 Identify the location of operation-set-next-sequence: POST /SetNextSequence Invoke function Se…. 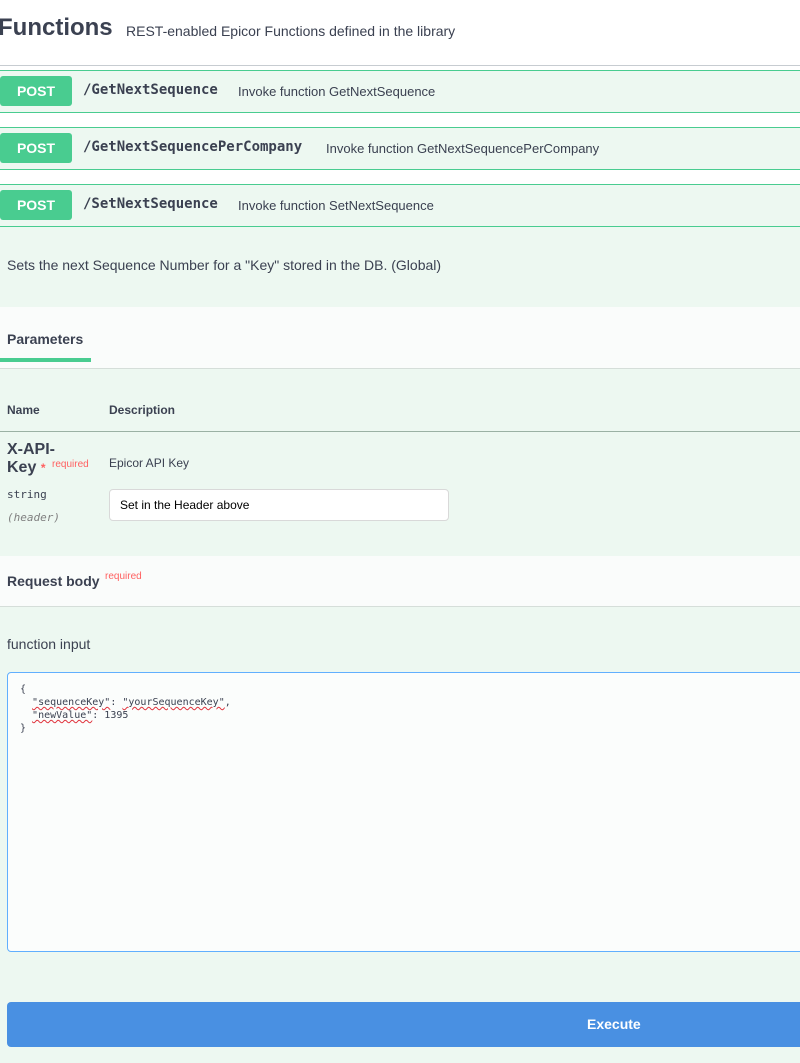
(400, 205).